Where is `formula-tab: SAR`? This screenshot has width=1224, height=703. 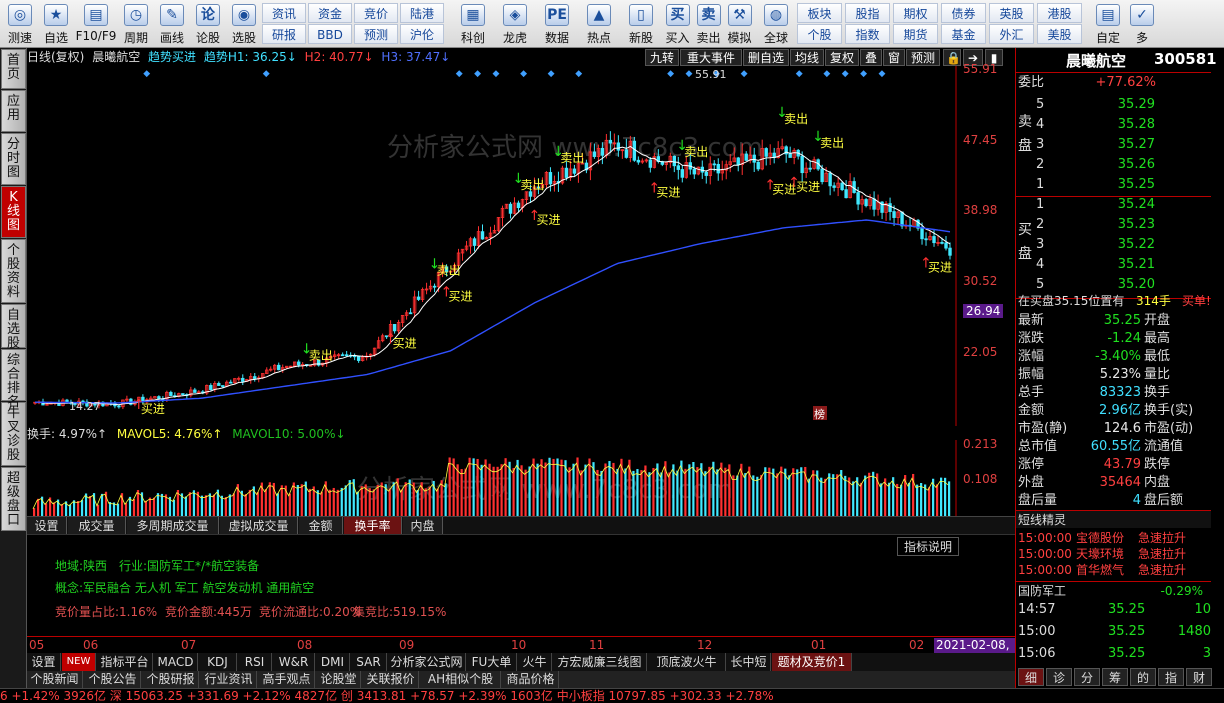
formula-tab: SAR is located at coordinates (369, 662).